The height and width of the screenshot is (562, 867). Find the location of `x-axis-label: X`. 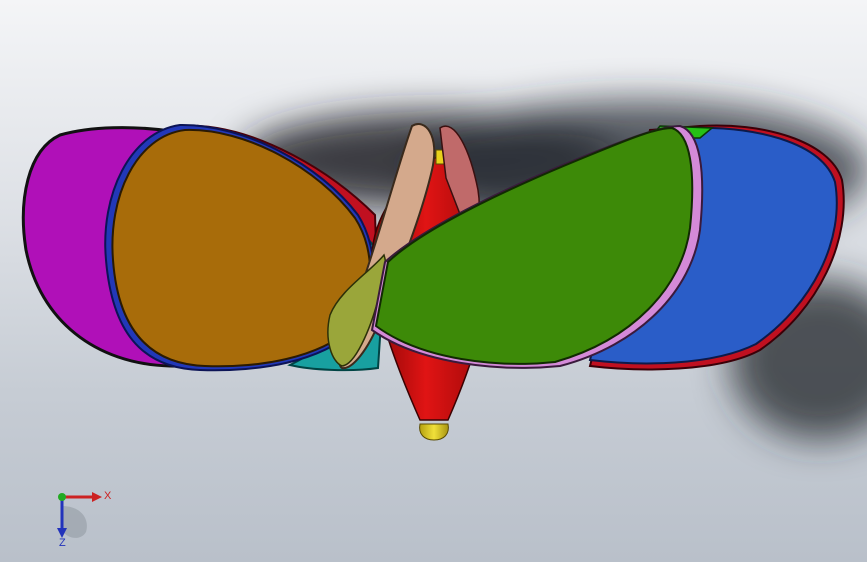

x-axis-label: X is located at coordinates (108, 496).